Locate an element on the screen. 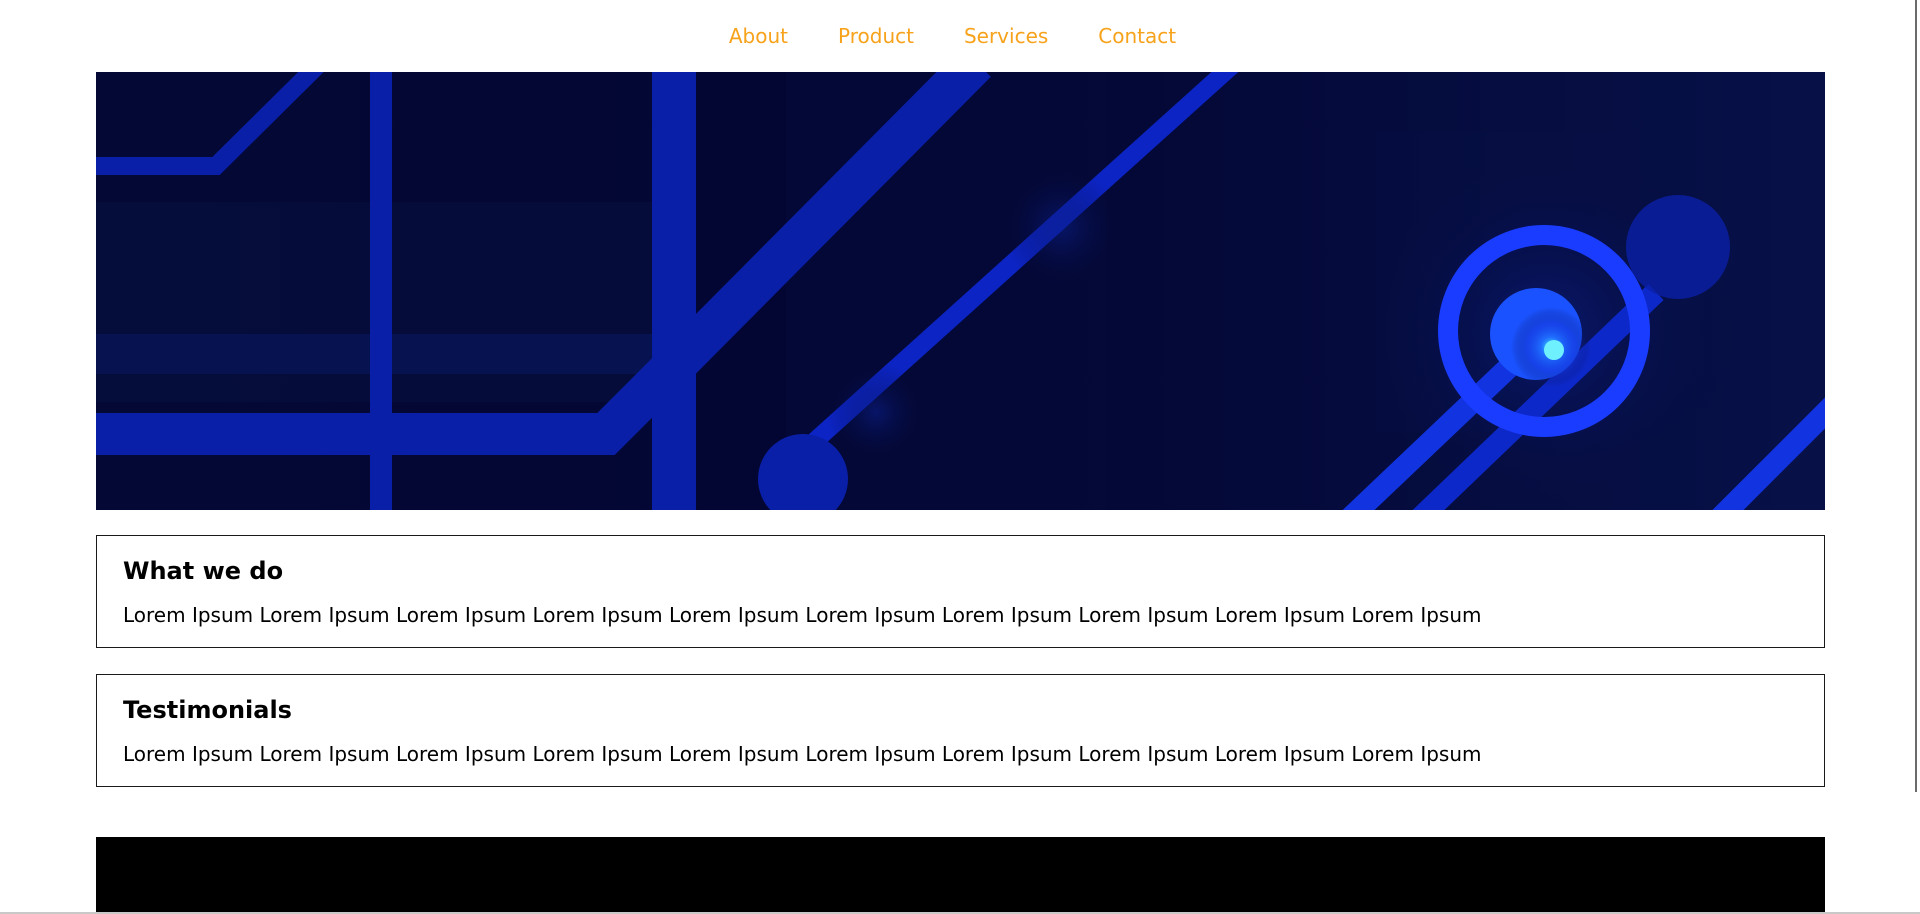 The image size is (1920, 914). top-navigation: About Product Services Contact is located at coordinates (952, 36).